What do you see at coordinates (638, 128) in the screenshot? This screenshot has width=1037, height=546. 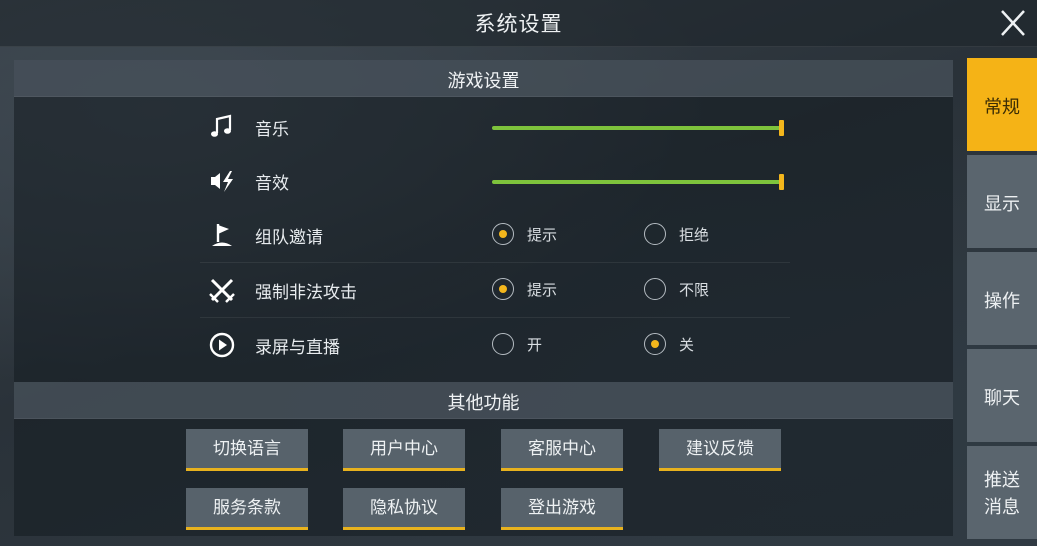 I see `music-volume-slider` at bounding box center [638, 128].